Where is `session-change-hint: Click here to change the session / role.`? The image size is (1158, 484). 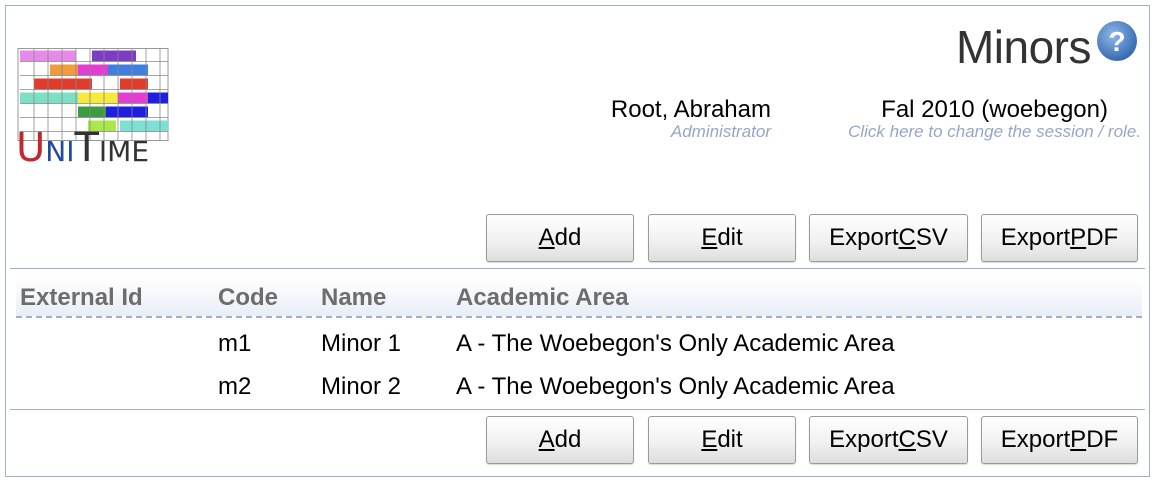
session-change-hint: Click here to change the session / role. is located at coordinates (994, 132).